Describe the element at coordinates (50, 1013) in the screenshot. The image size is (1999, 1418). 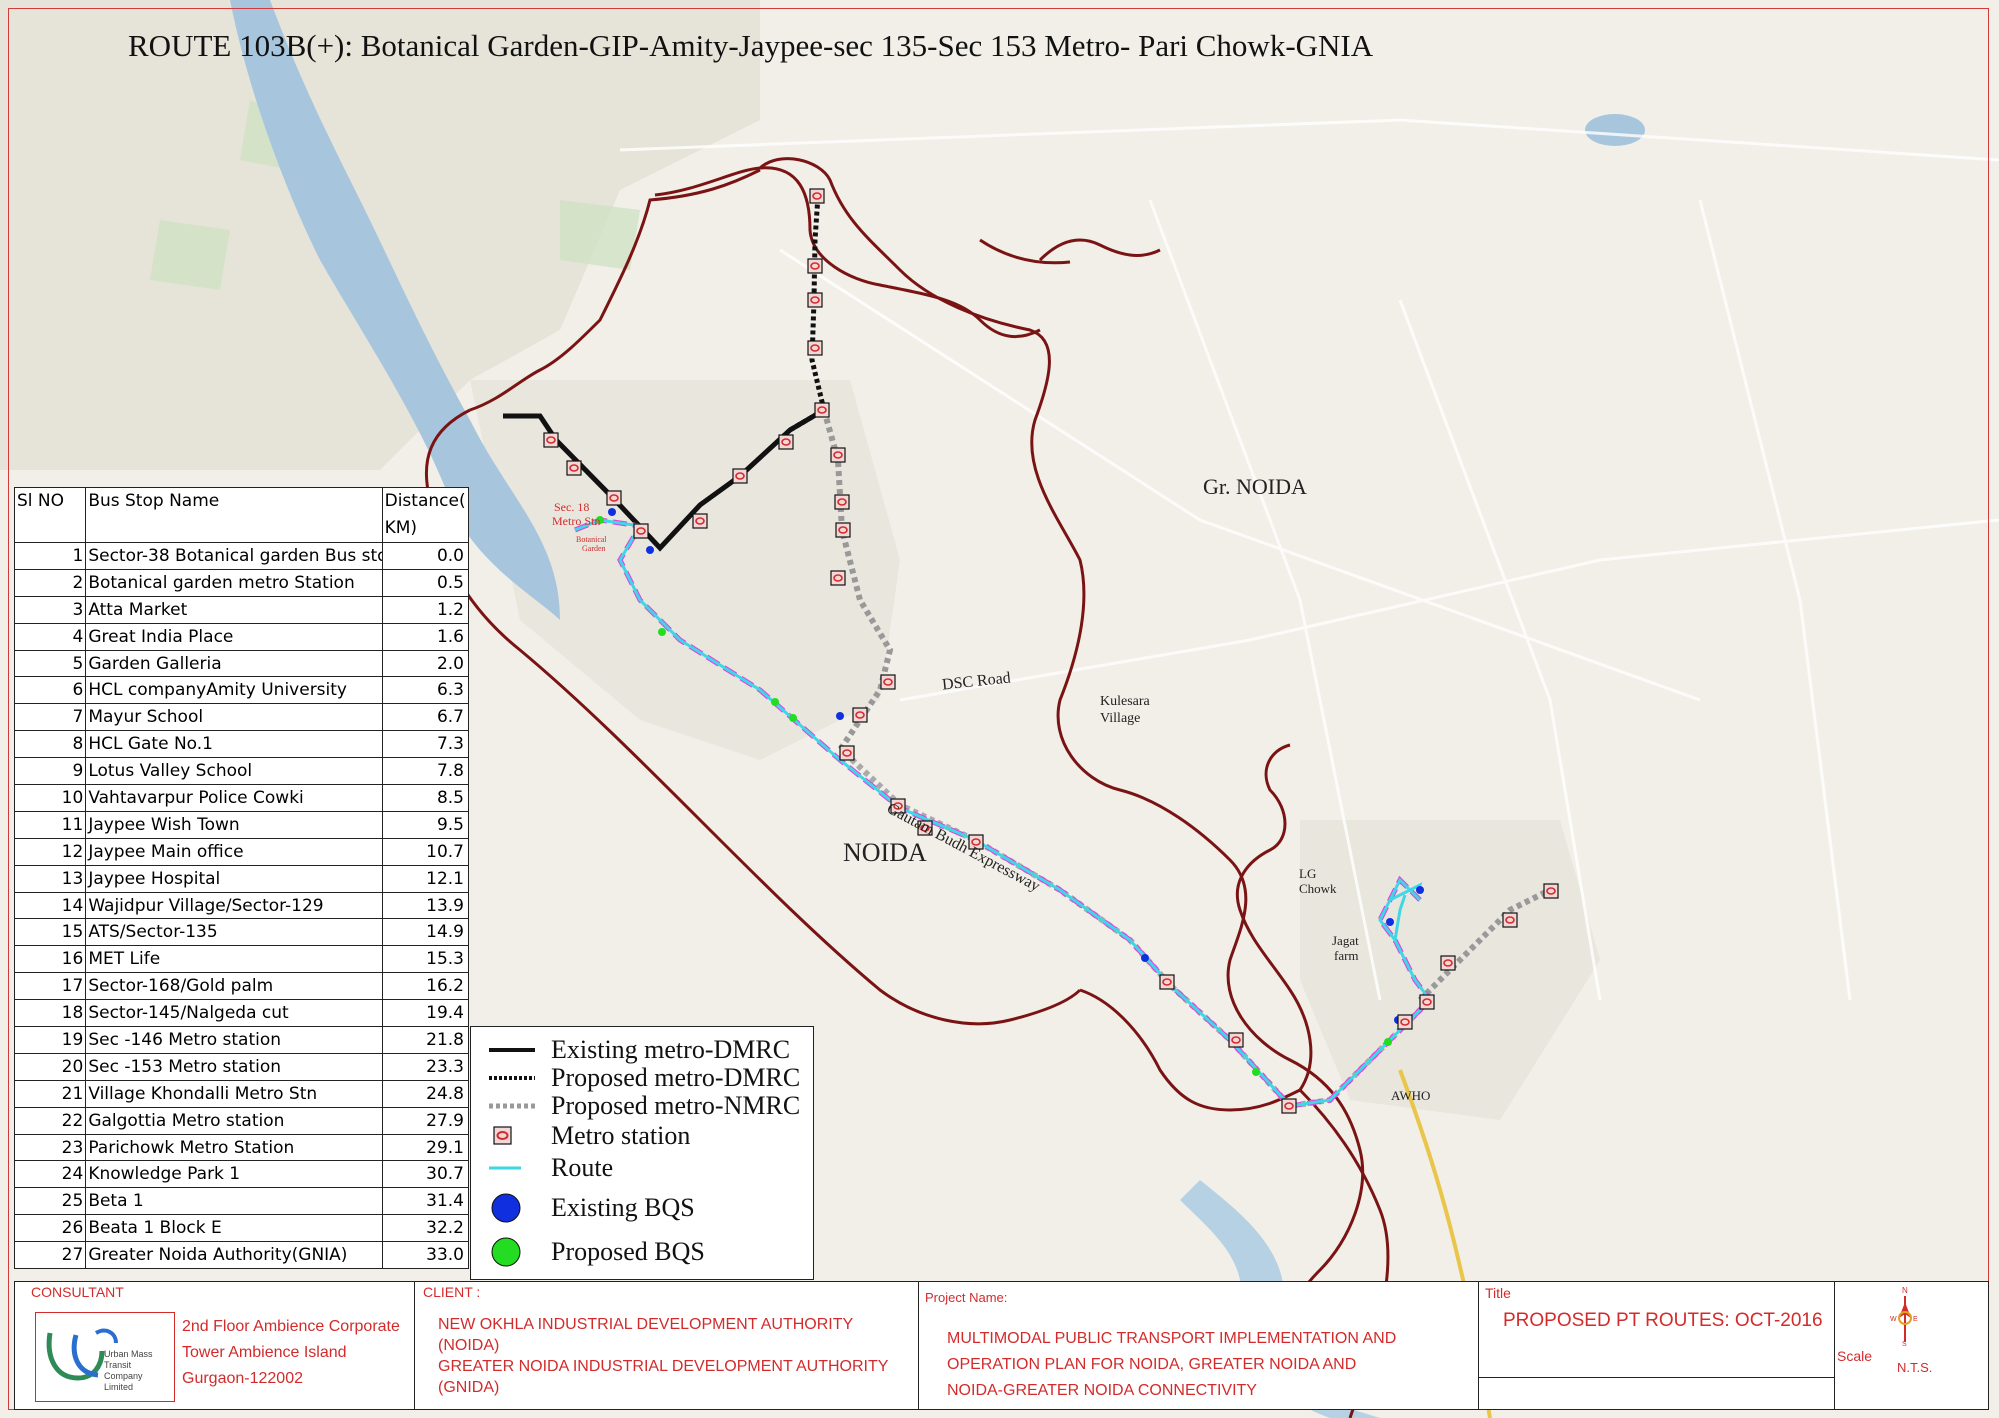
I see `stop-number: 18` at that location.